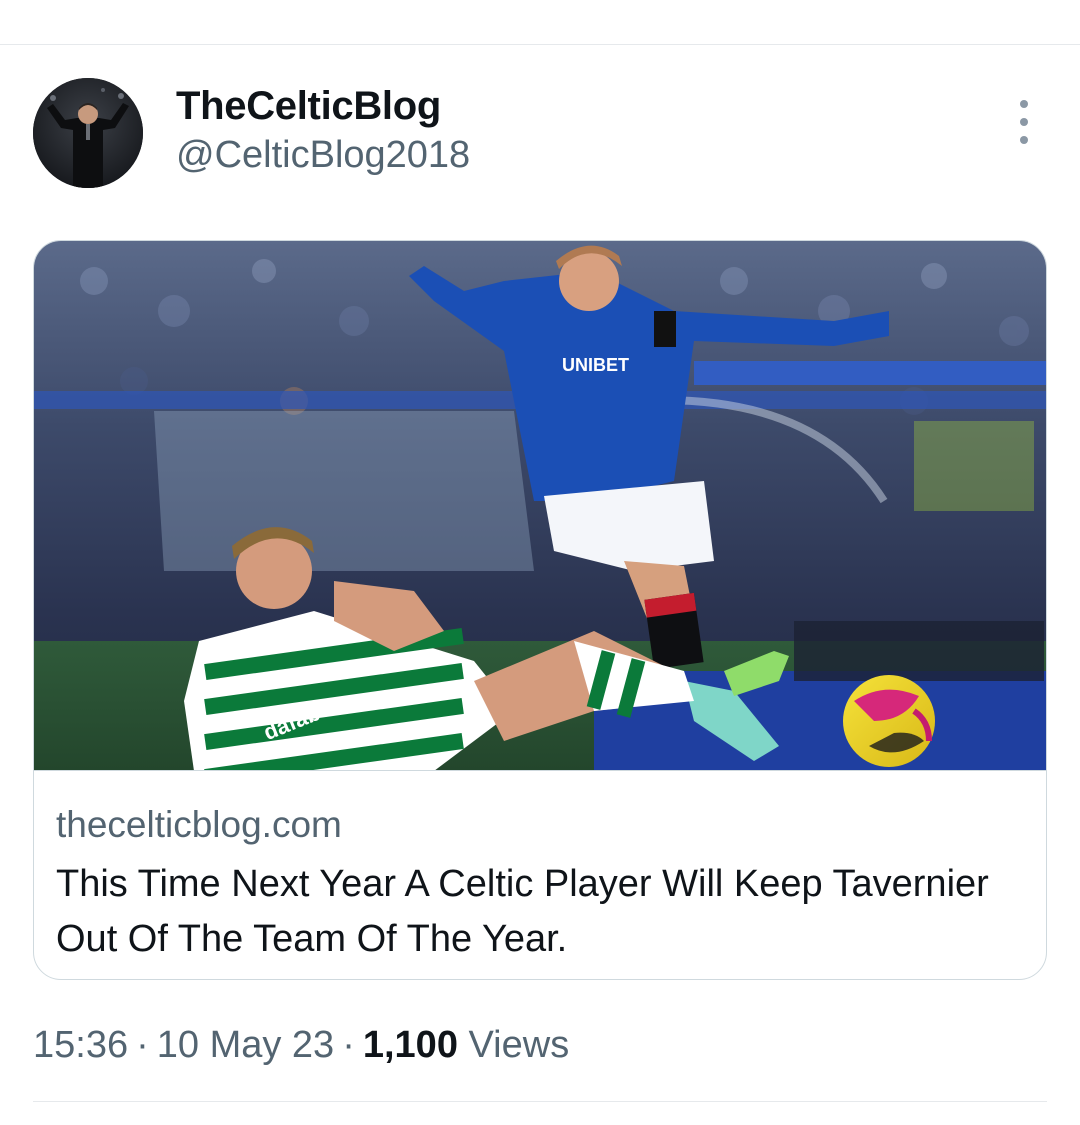 This screenshot has width=1080, height=1125. Describe the element at coordinates (80, 1045) in the screenshot. I see `tweet-time: 15:36` at that location.